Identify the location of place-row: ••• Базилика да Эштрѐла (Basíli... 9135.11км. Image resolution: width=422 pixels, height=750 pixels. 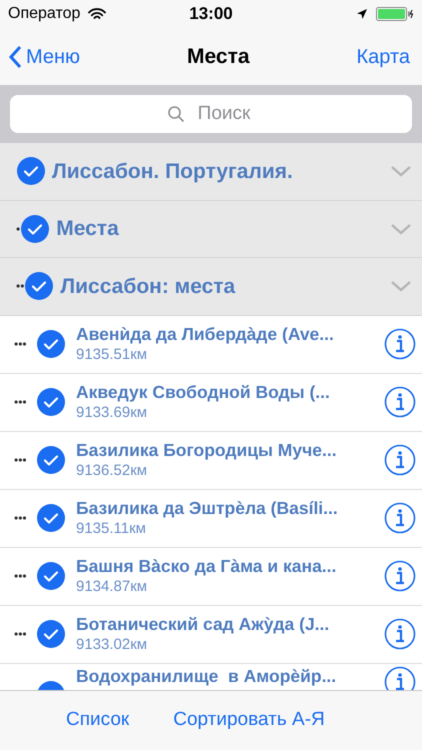
(211, 519).